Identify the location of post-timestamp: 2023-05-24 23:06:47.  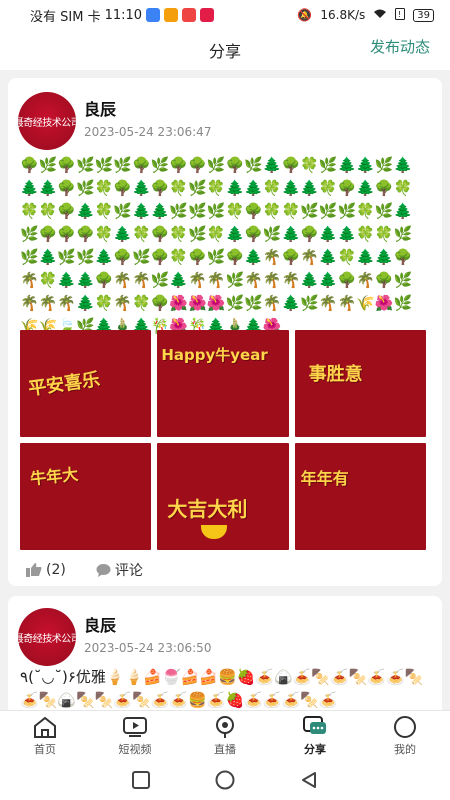
(148, 132).